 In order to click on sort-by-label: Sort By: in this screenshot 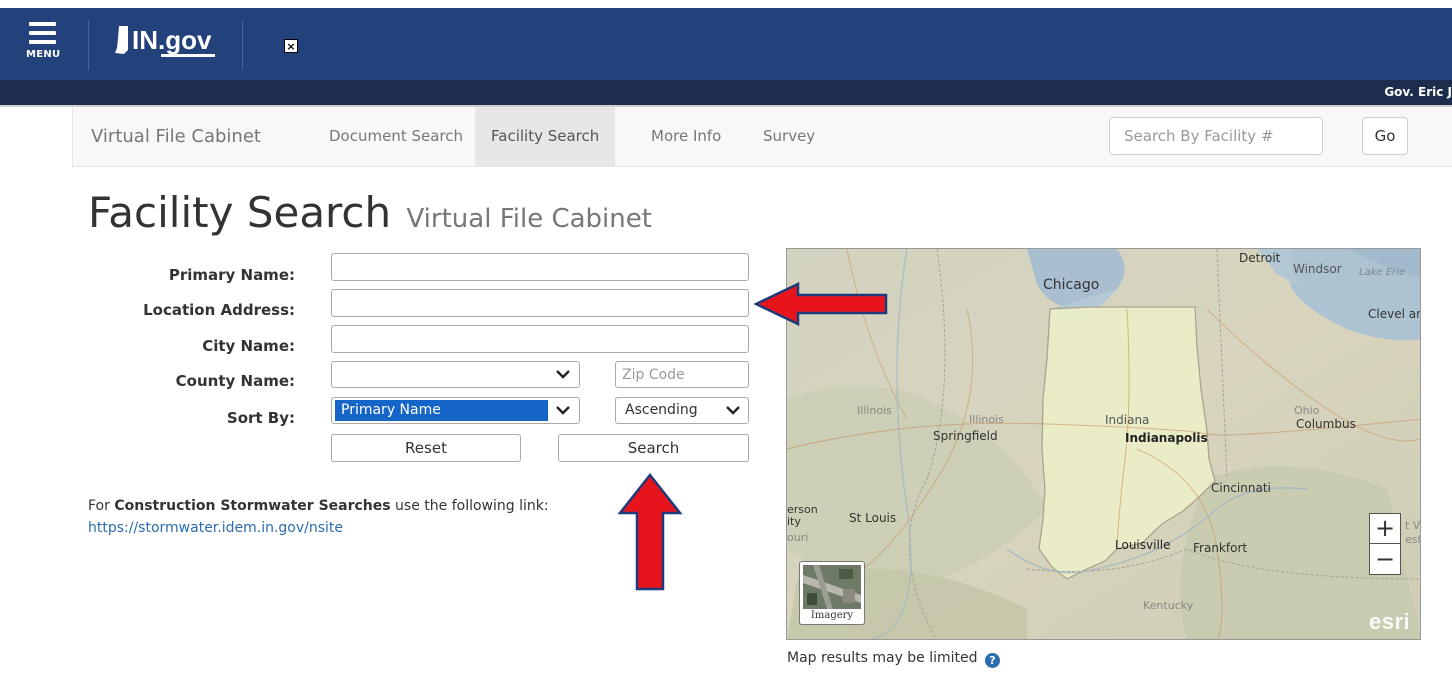, I will do `click(260, 418)`.